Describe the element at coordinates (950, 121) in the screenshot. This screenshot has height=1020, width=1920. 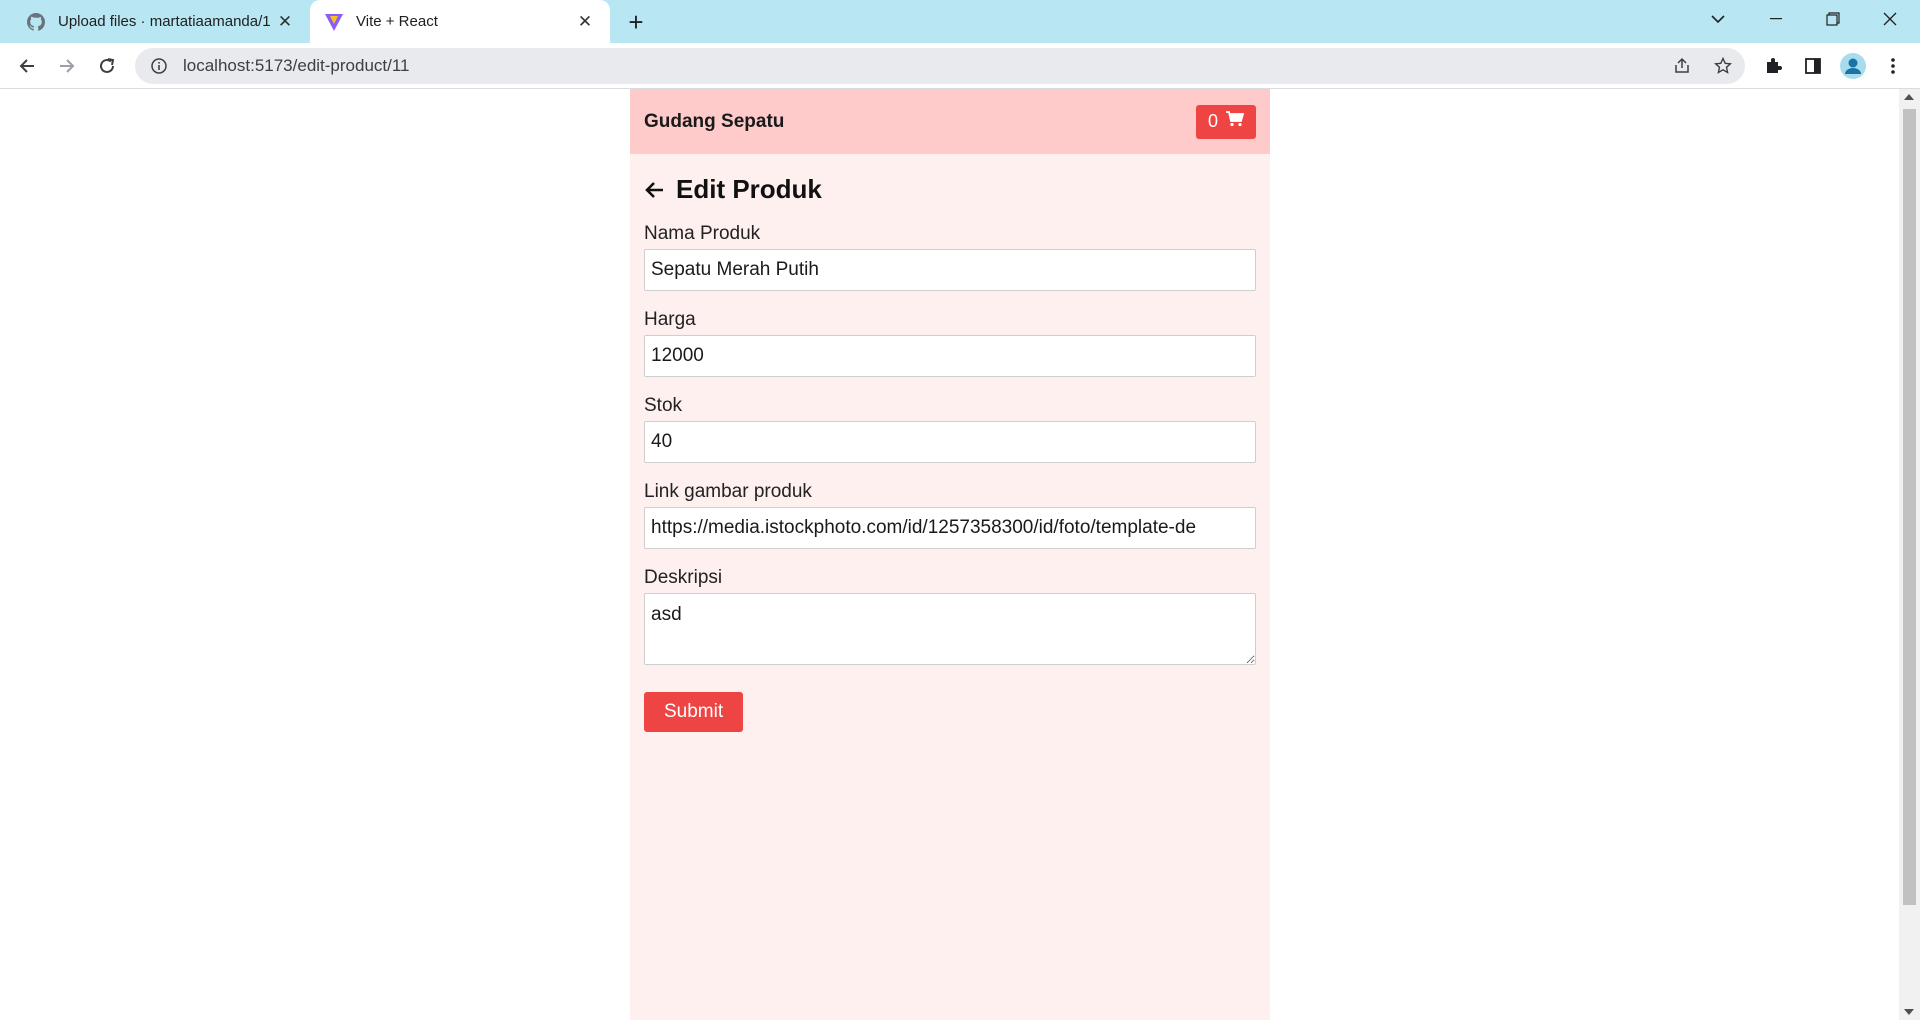
I see `navbar: Gudang Sepatu 0` at that location.